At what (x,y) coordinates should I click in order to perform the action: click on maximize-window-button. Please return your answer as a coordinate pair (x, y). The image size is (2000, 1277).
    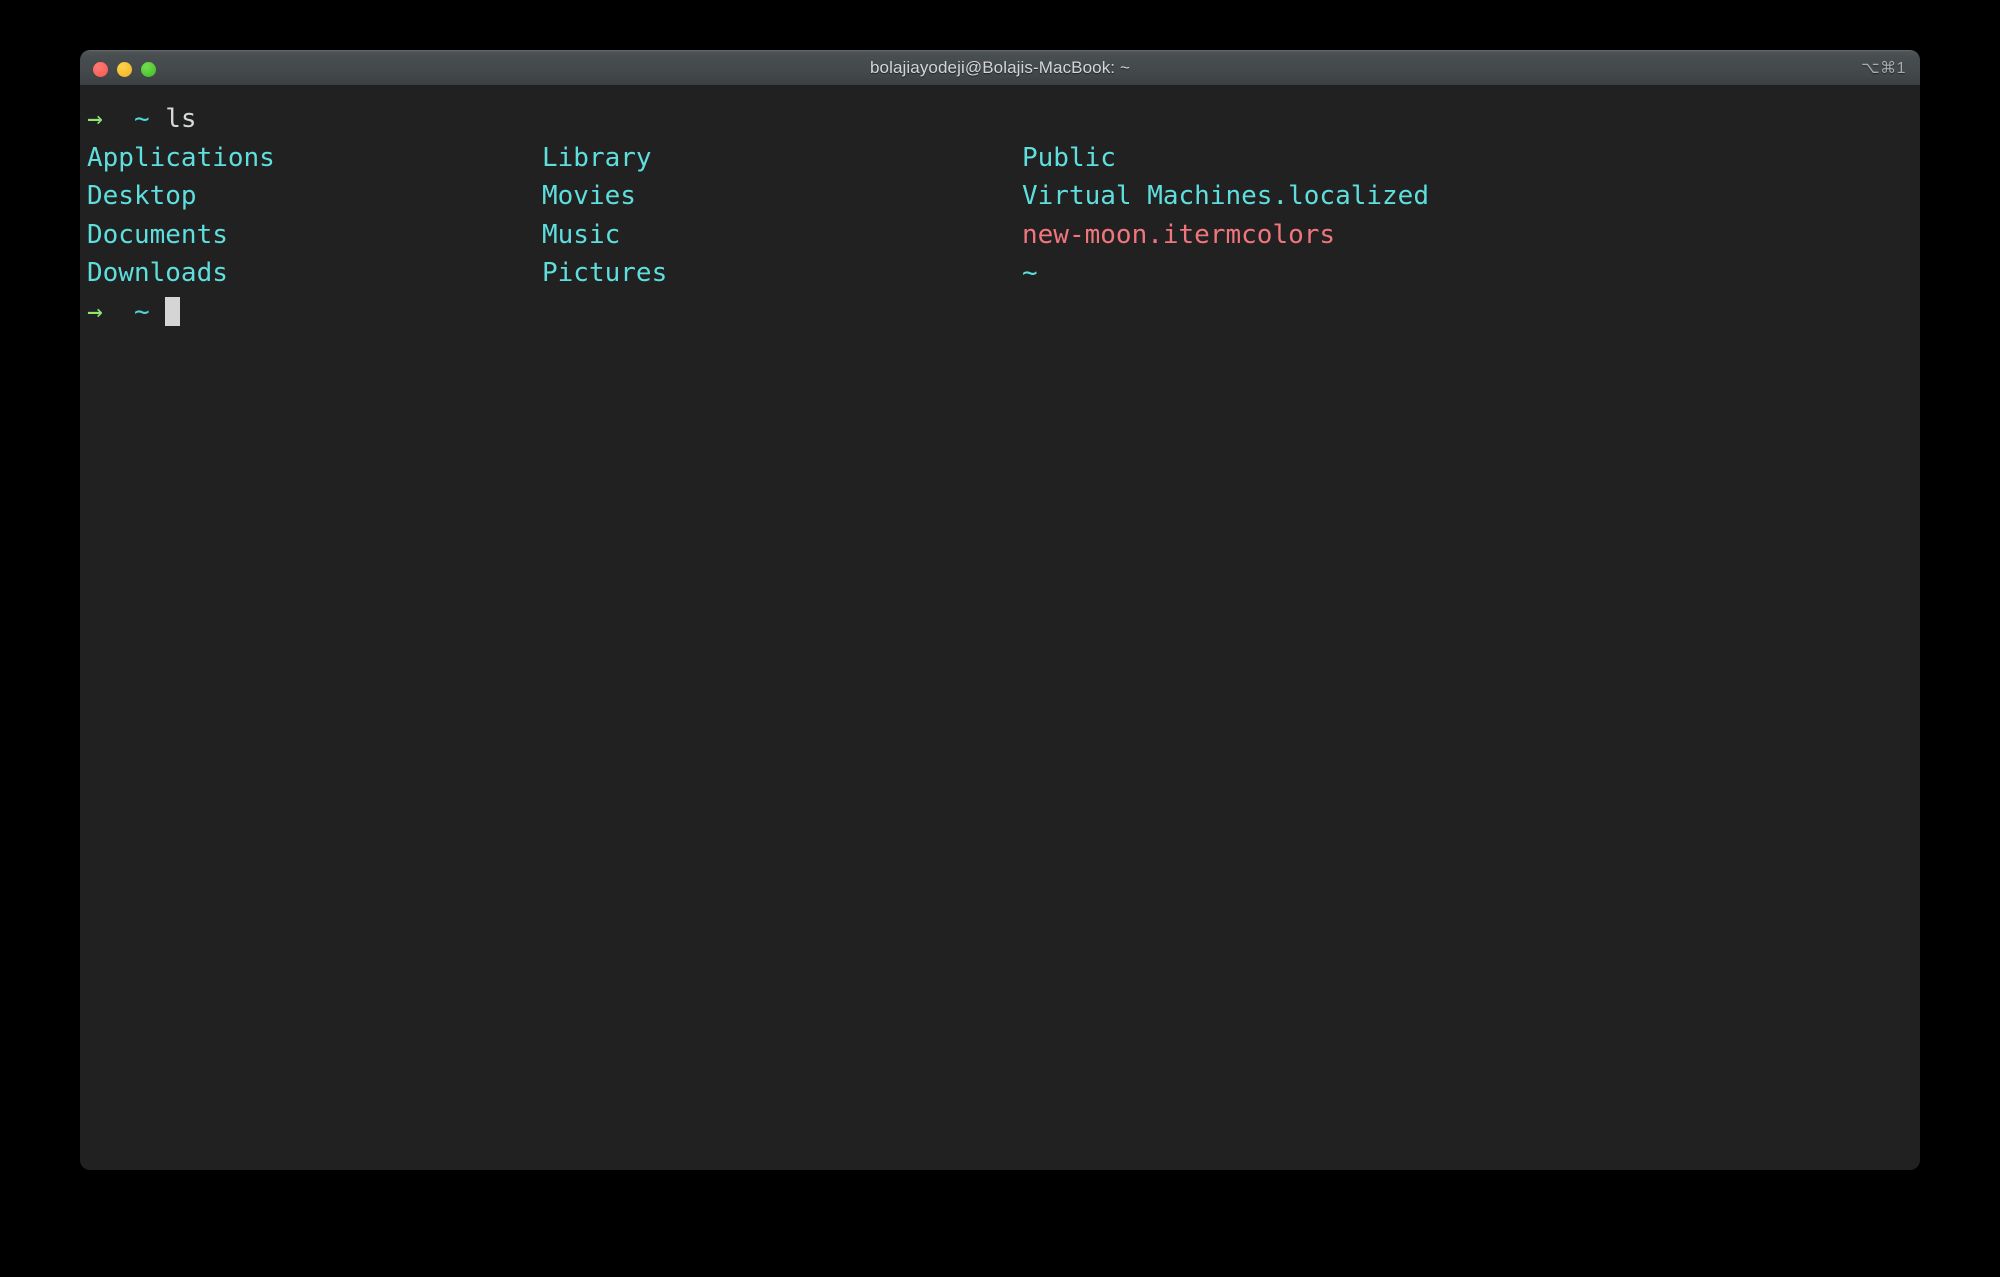
    Looking at the image, I should click on (148, 69).